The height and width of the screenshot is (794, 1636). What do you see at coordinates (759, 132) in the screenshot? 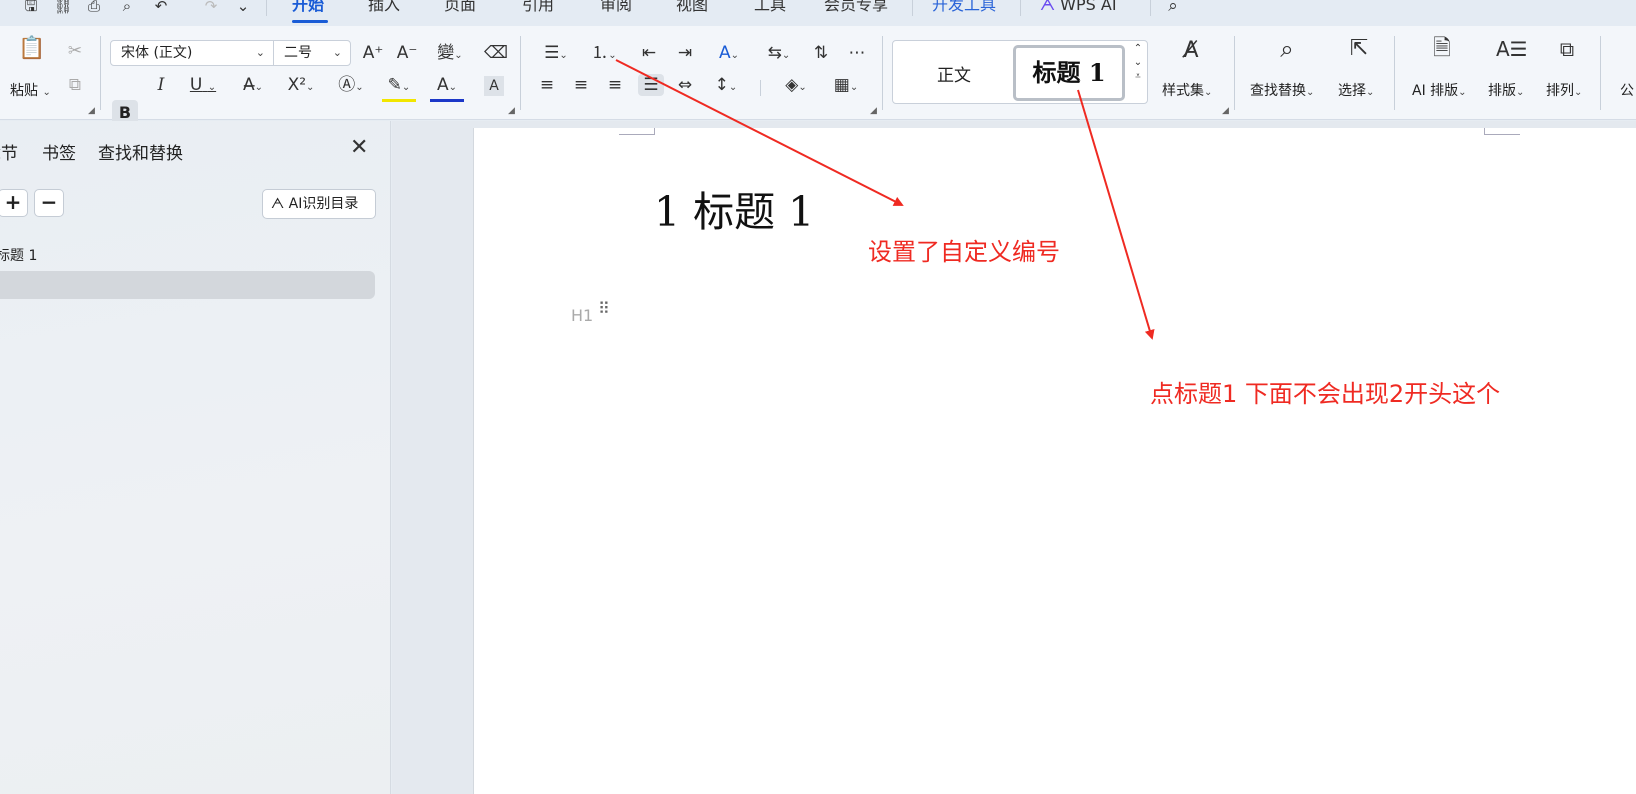
I see `annotation-arrow-numbering` at bounding box center [759, 132].